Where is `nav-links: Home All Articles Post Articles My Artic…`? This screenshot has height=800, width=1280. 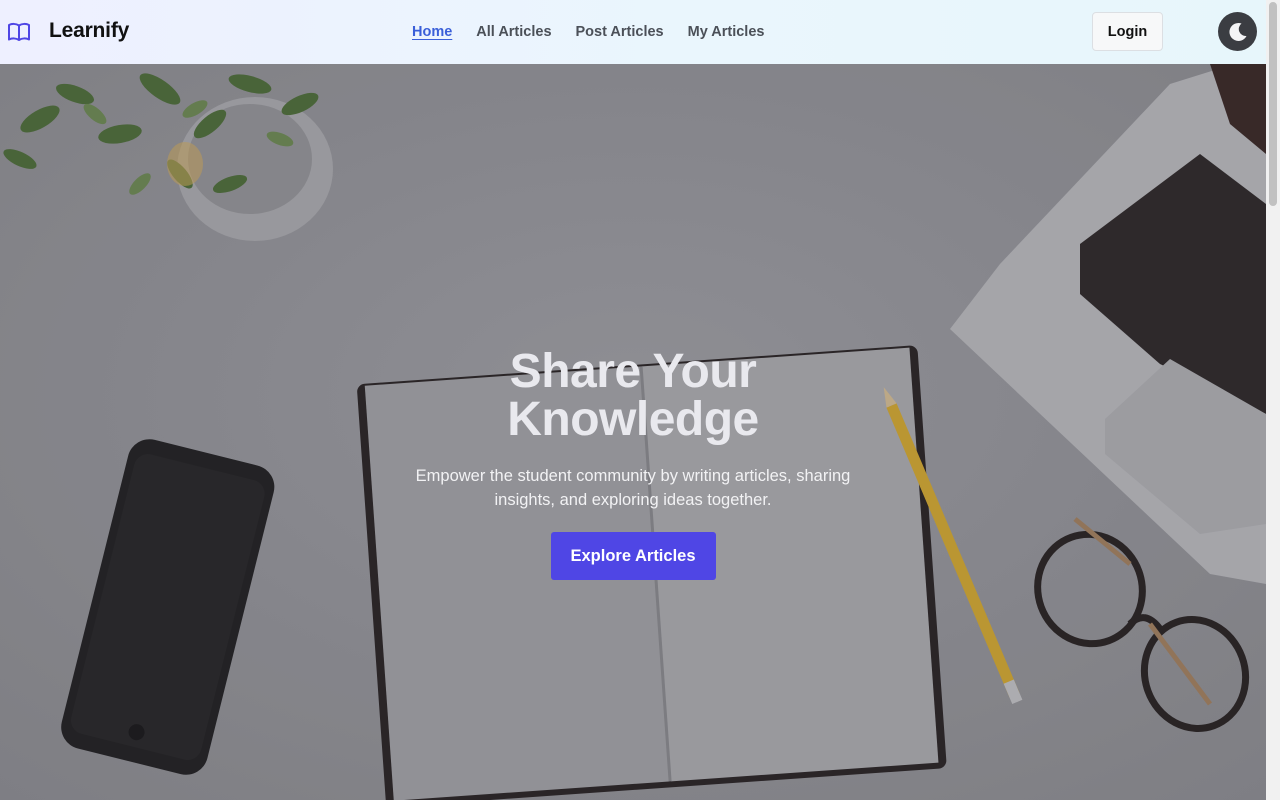 nav-links: Home All Articles Post Articles My Artic… is located at coordinates (588, 32).